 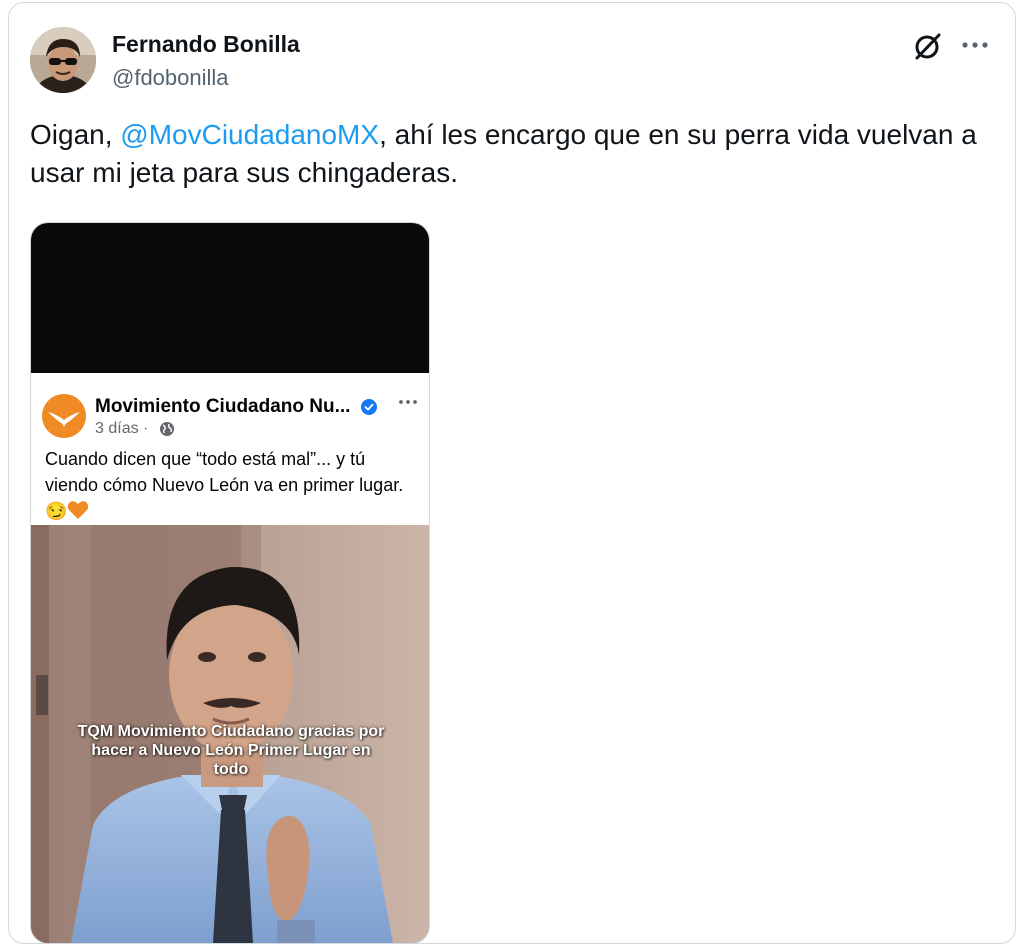 What do you see at coordinates (167, 429) in the screenshot?
I see `globe-icon` at bounding box center [167, 429].